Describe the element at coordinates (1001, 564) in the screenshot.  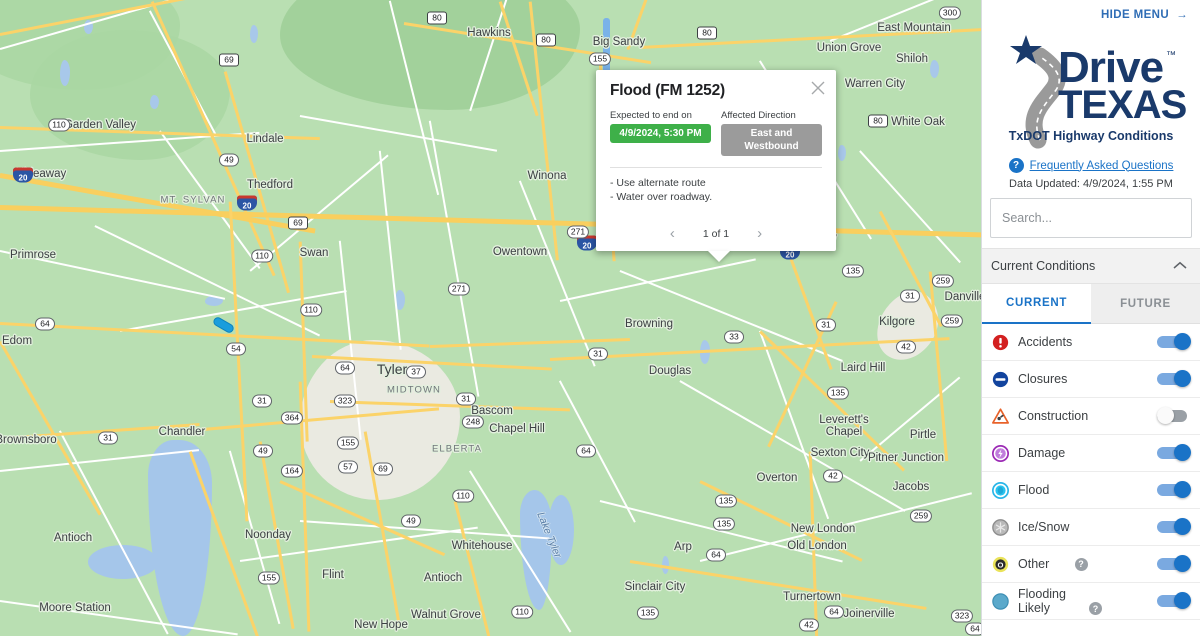
I see `svg-text: O` at that location.